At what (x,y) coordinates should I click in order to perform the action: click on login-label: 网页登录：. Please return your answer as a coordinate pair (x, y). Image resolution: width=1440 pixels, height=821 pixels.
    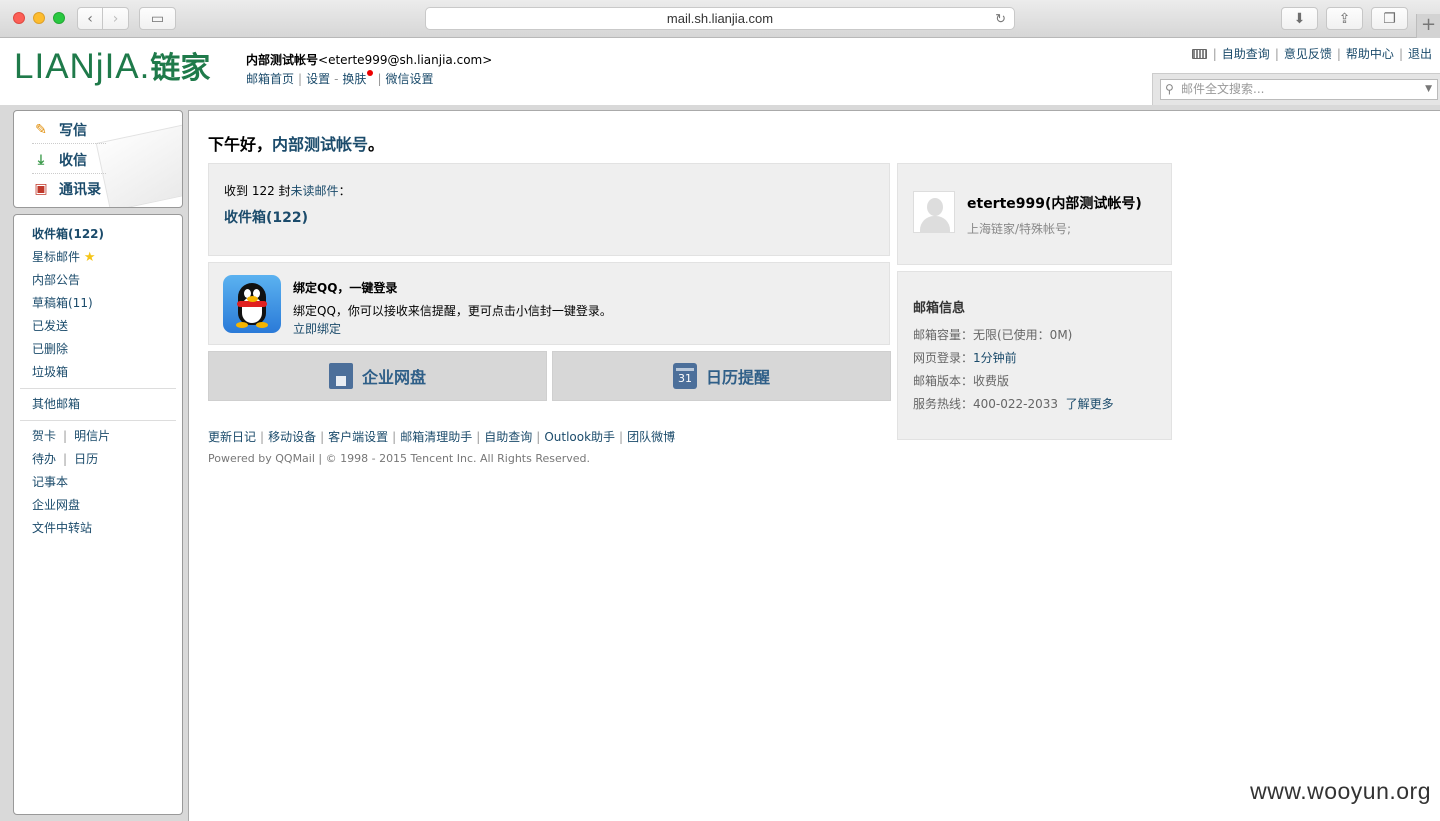
    Looking at the image, I should click on (943, 358).